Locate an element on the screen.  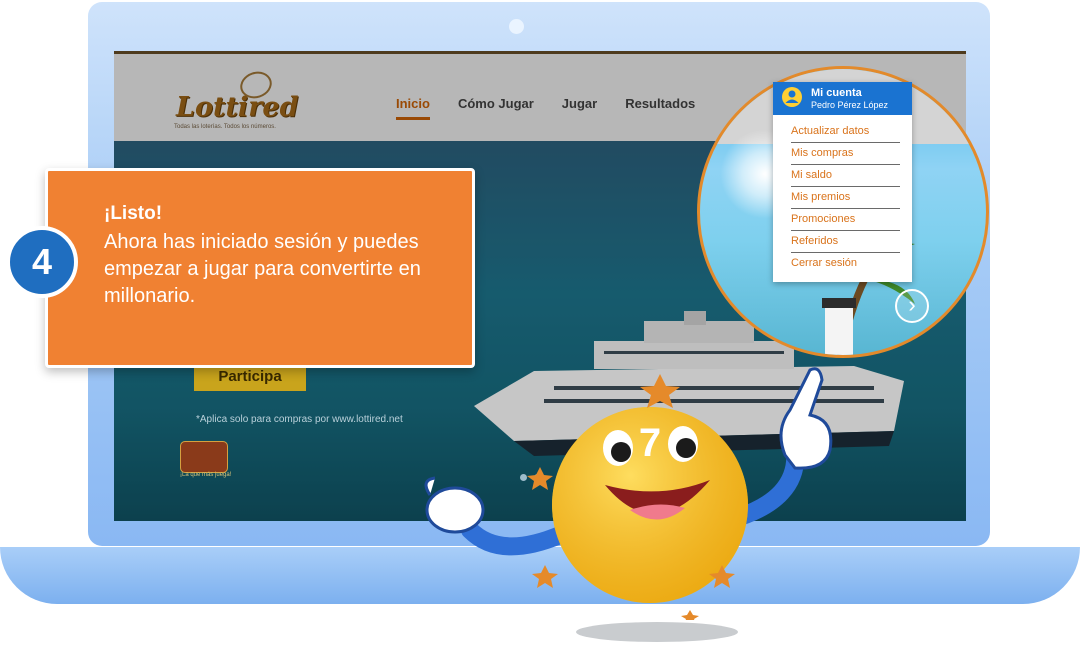
user-avatar-icon is located at coordinates (792, 97).